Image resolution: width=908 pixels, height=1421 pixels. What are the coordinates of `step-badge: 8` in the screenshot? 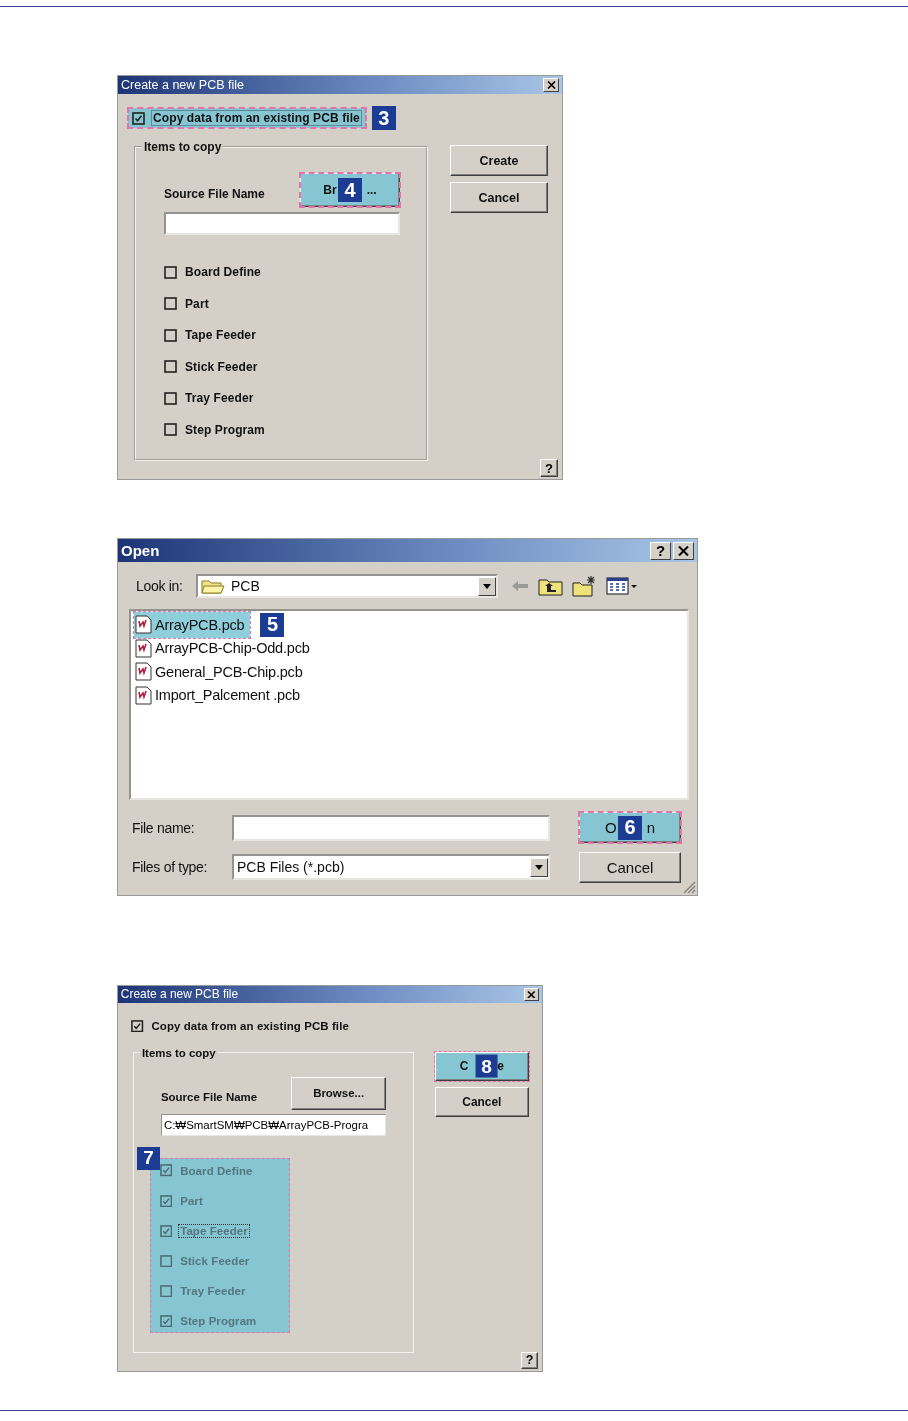 It's located at (486, 1066).